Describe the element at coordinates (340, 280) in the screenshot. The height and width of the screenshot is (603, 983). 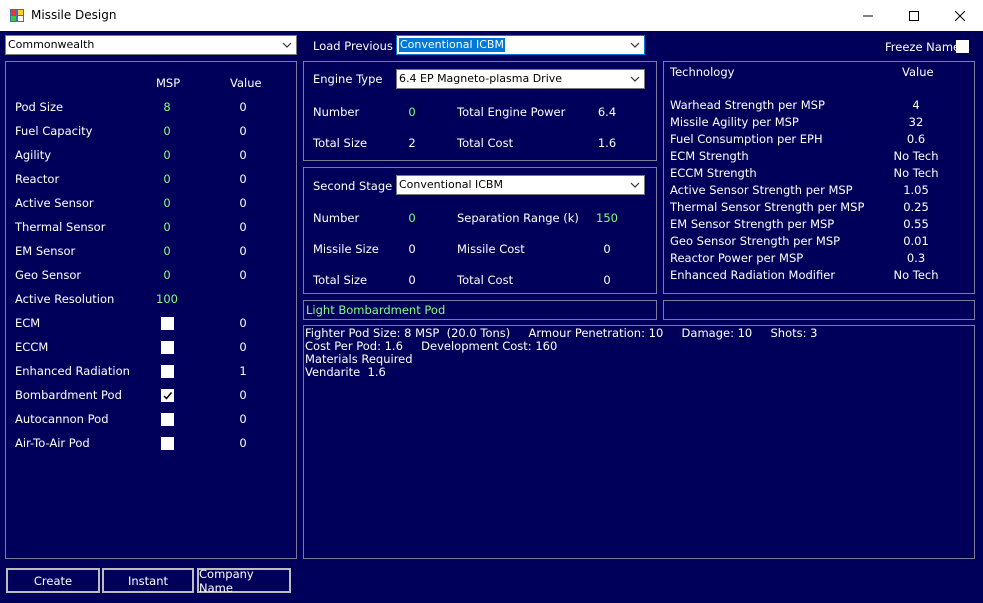
I see `second-stage-total-size-label: Total Size` at that location.